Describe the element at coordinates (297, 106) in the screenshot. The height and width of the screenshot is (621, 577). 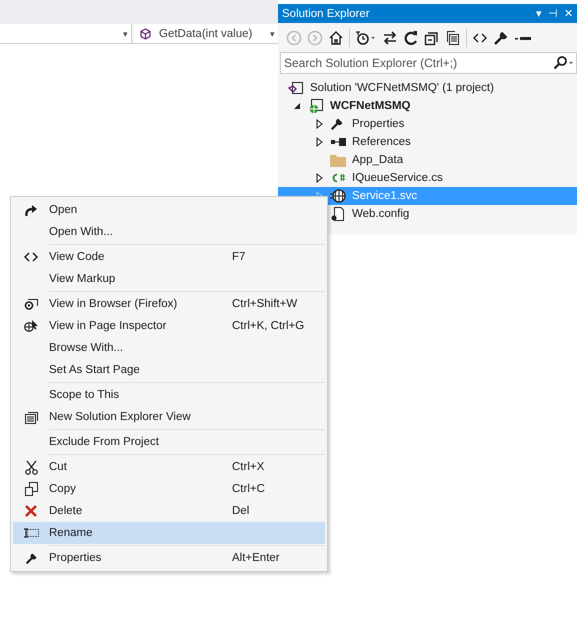
I see `expanded-triangle-icon` at that location.